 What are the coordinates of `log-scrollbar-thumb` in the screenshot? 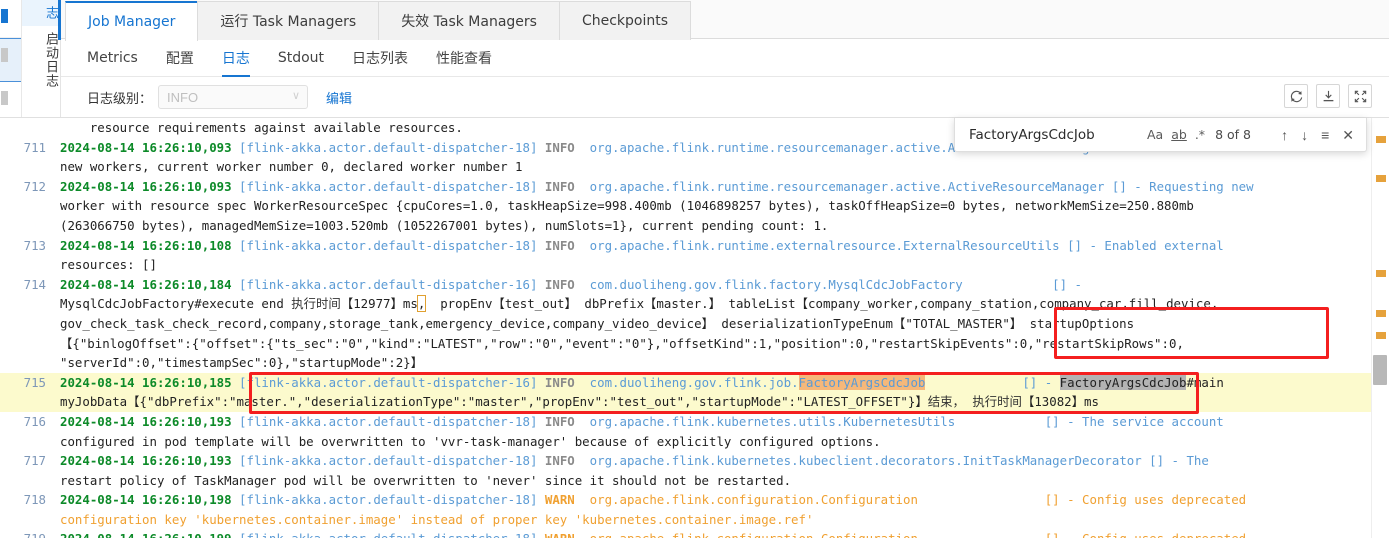 It's located at (1380, 370).